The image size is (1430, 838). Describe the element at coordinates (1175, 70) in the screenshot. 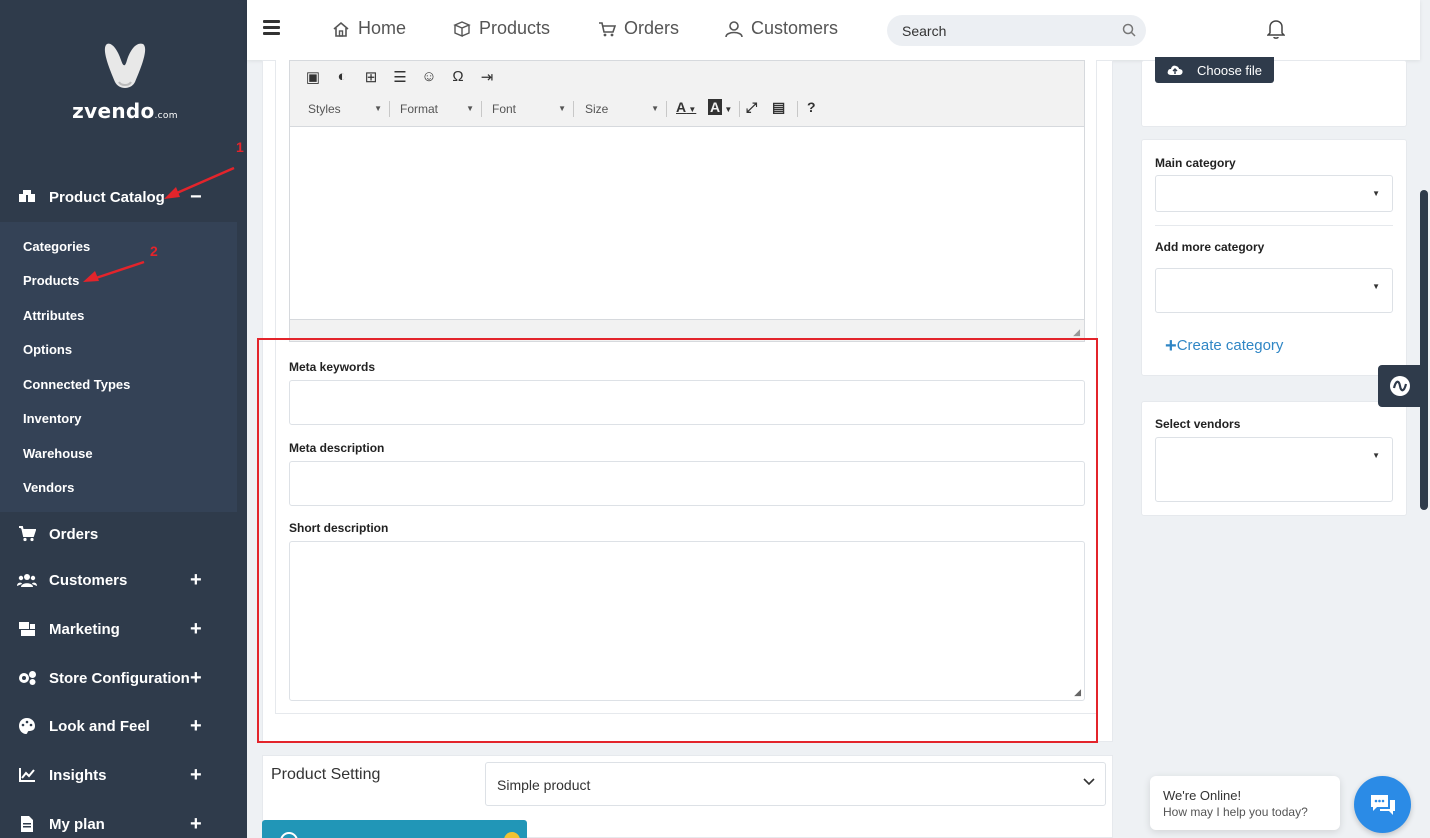

I see `cloud-upload-icon` at that location.